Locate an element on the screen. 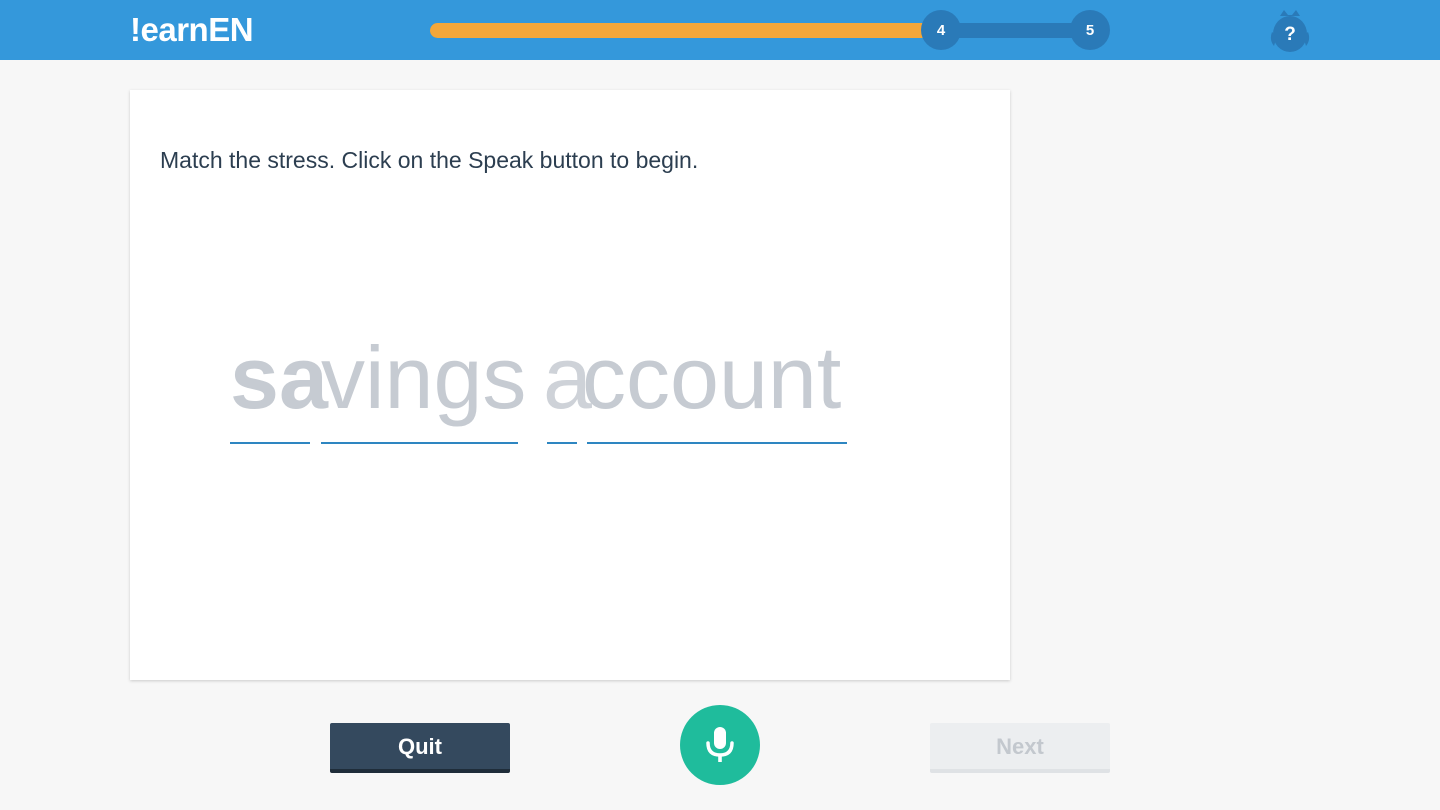  progress-step-next: 5 is located at coordinates (1090, 30).